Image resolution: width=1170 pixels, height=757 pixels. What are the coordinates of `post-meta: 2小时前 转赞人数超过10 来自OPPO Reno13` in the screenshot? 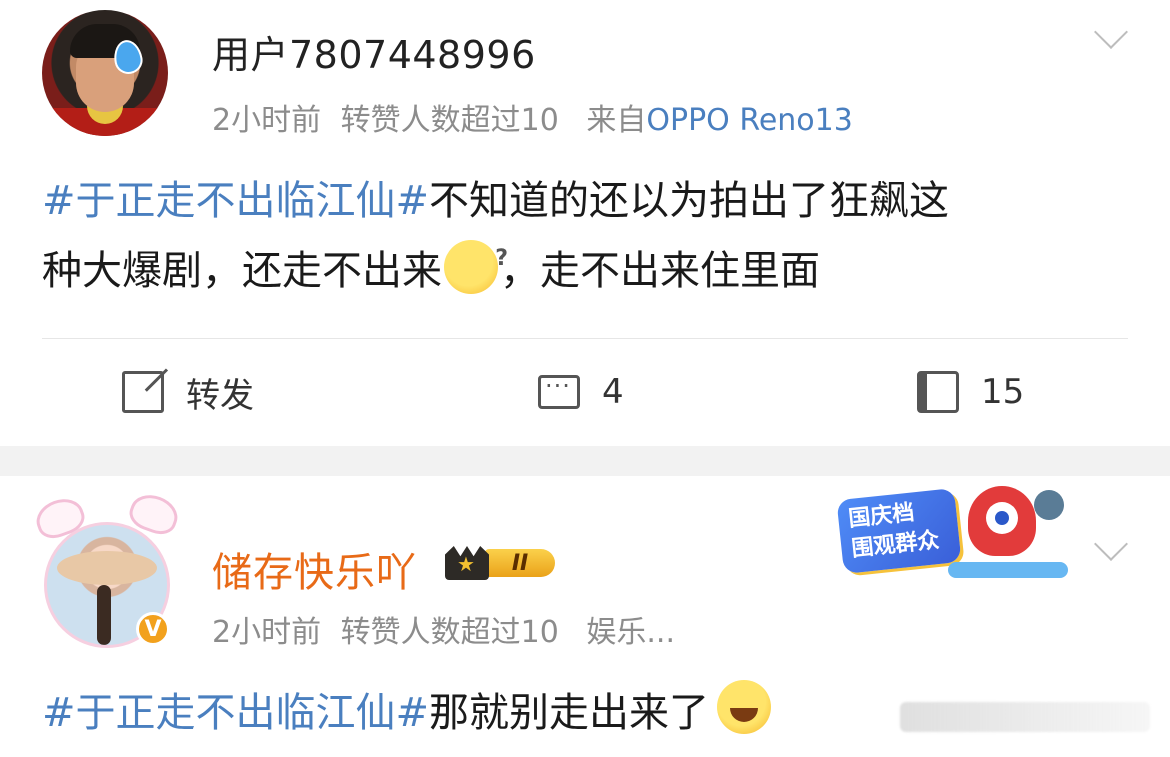 It's located at (532, 117).